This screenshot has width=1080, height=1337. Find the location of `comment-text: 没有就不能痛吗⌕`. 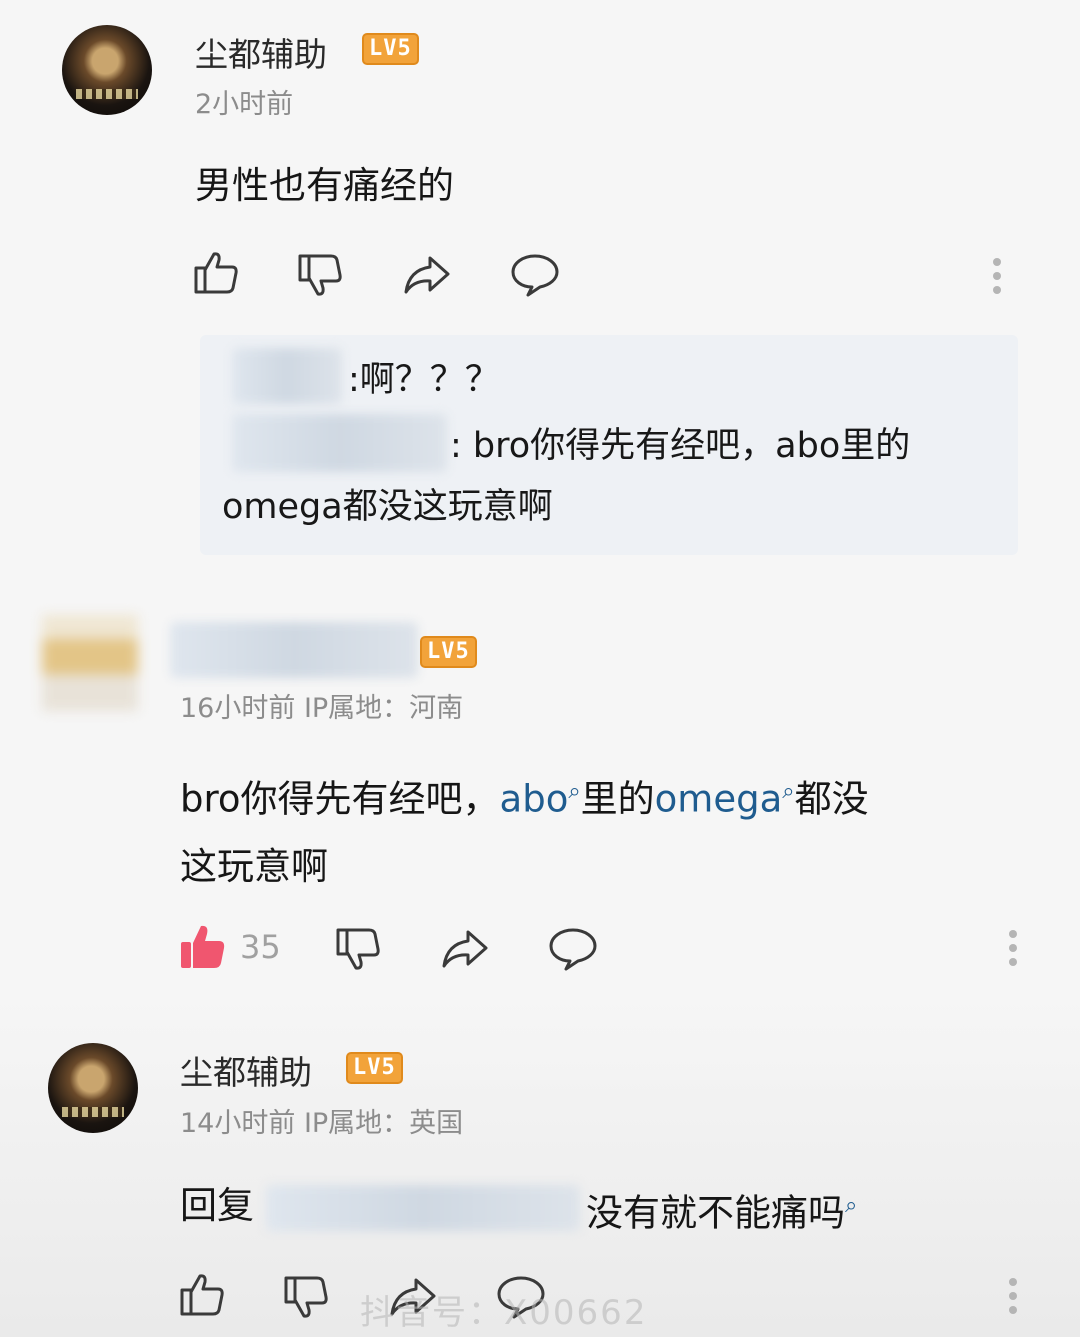

comment-text: 没有就不能痛吗⌕ is located at coordinates (722, 1213).